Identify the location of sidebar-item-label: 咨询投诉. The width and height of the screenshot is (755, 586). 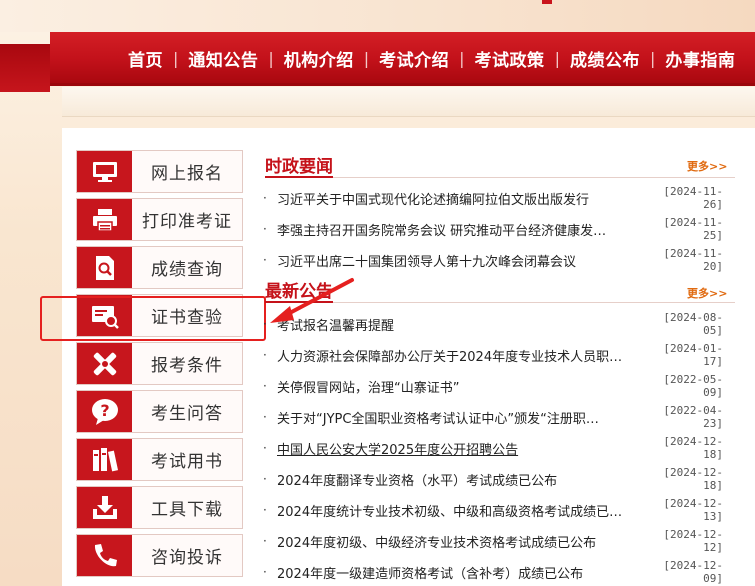
(187, 558).